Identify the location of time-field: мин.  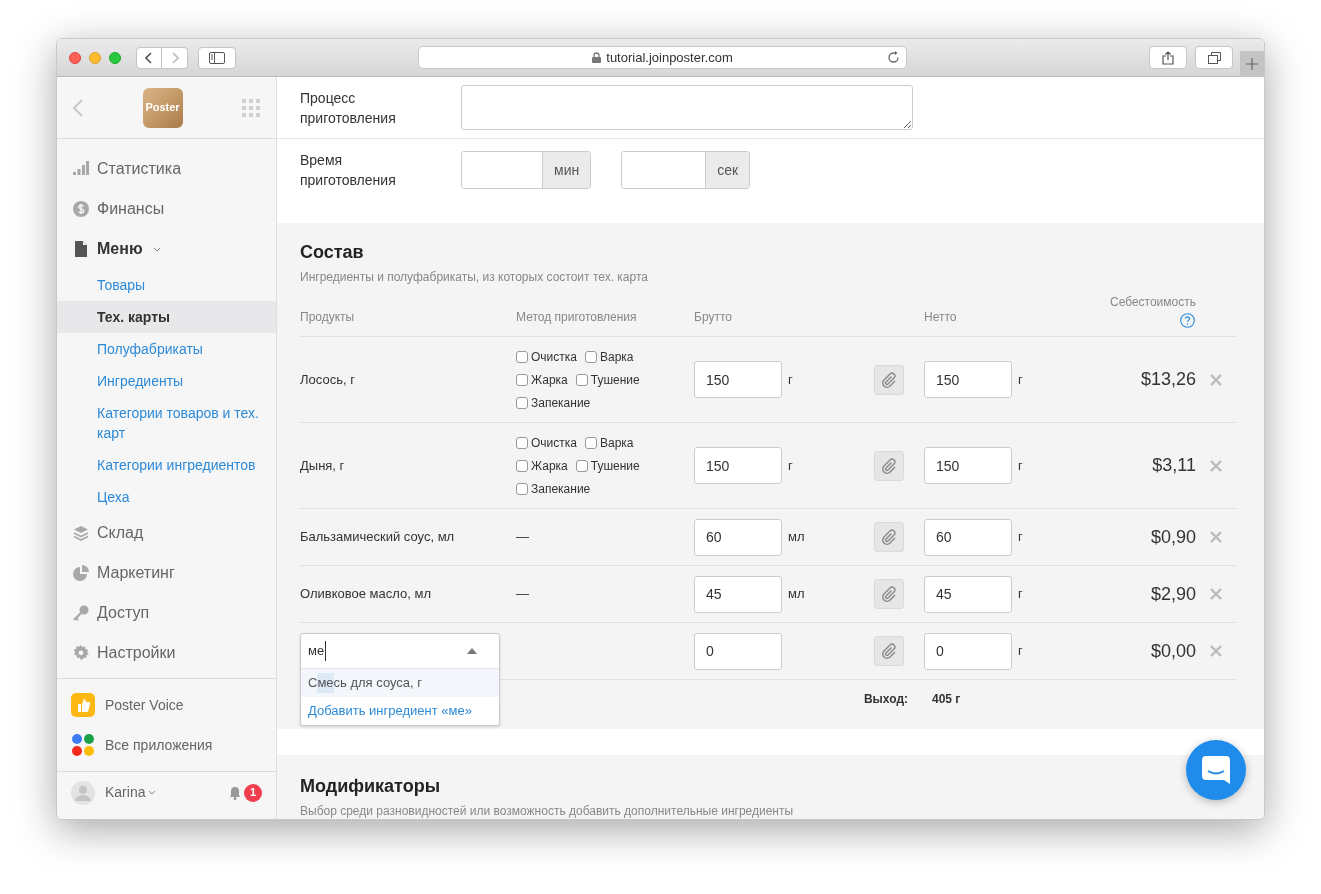
(526, 170).